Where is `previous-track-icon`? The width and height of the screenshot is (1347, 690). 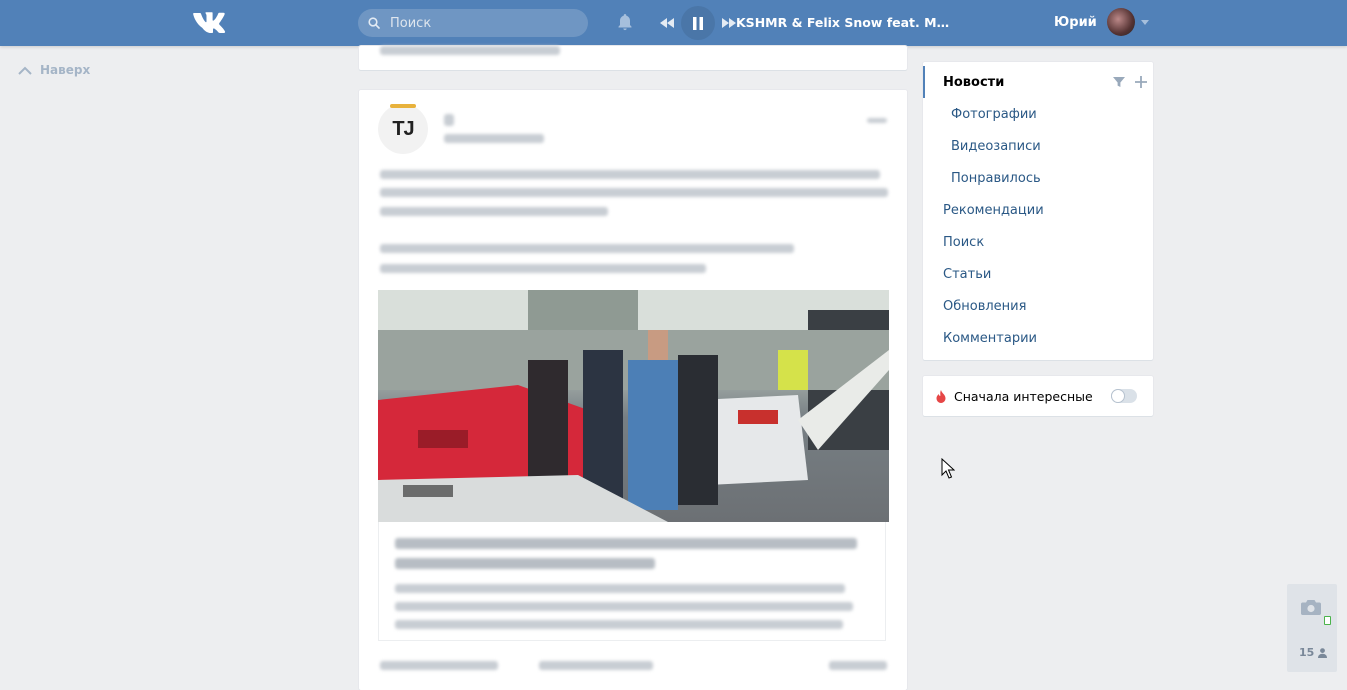
previous-track-icon is located at coordinates (667, 23).